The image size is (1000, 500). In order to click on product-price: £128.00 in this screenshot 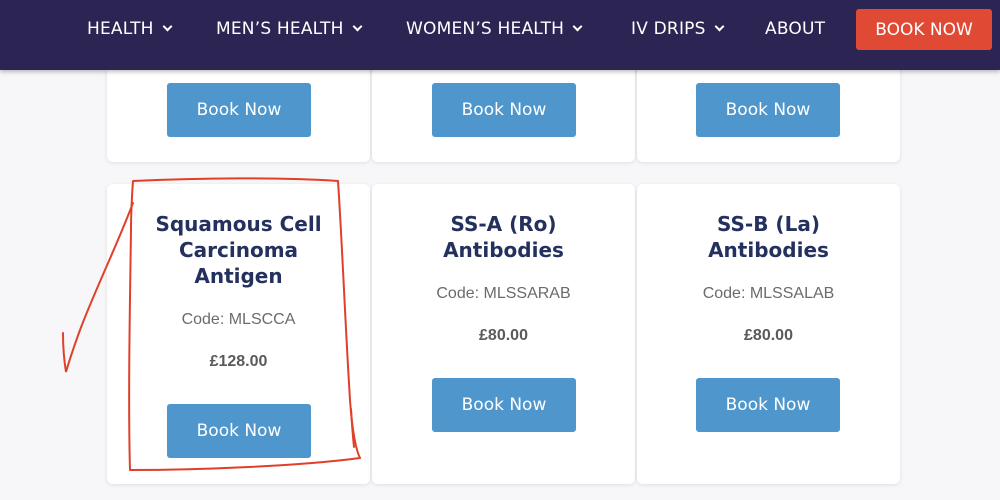, I will do `click(238, 361)`.